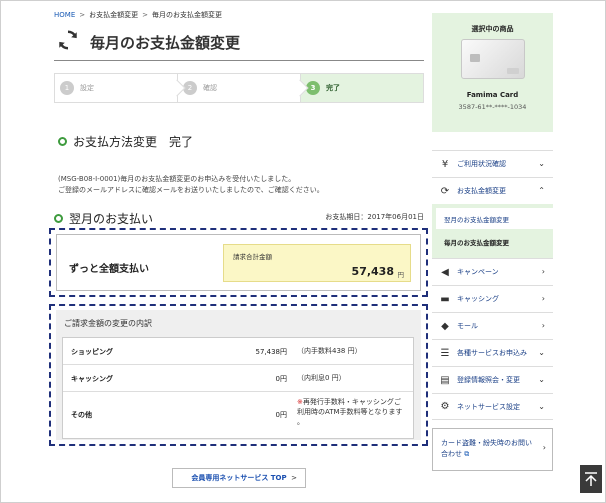 The height and width of the screenshot is (503, 606). What do you see at coordinates (351, 402) in the screenshot?
I see `note-line: 再発行手数料・キャッシングご` at bounding box center [351, 402].